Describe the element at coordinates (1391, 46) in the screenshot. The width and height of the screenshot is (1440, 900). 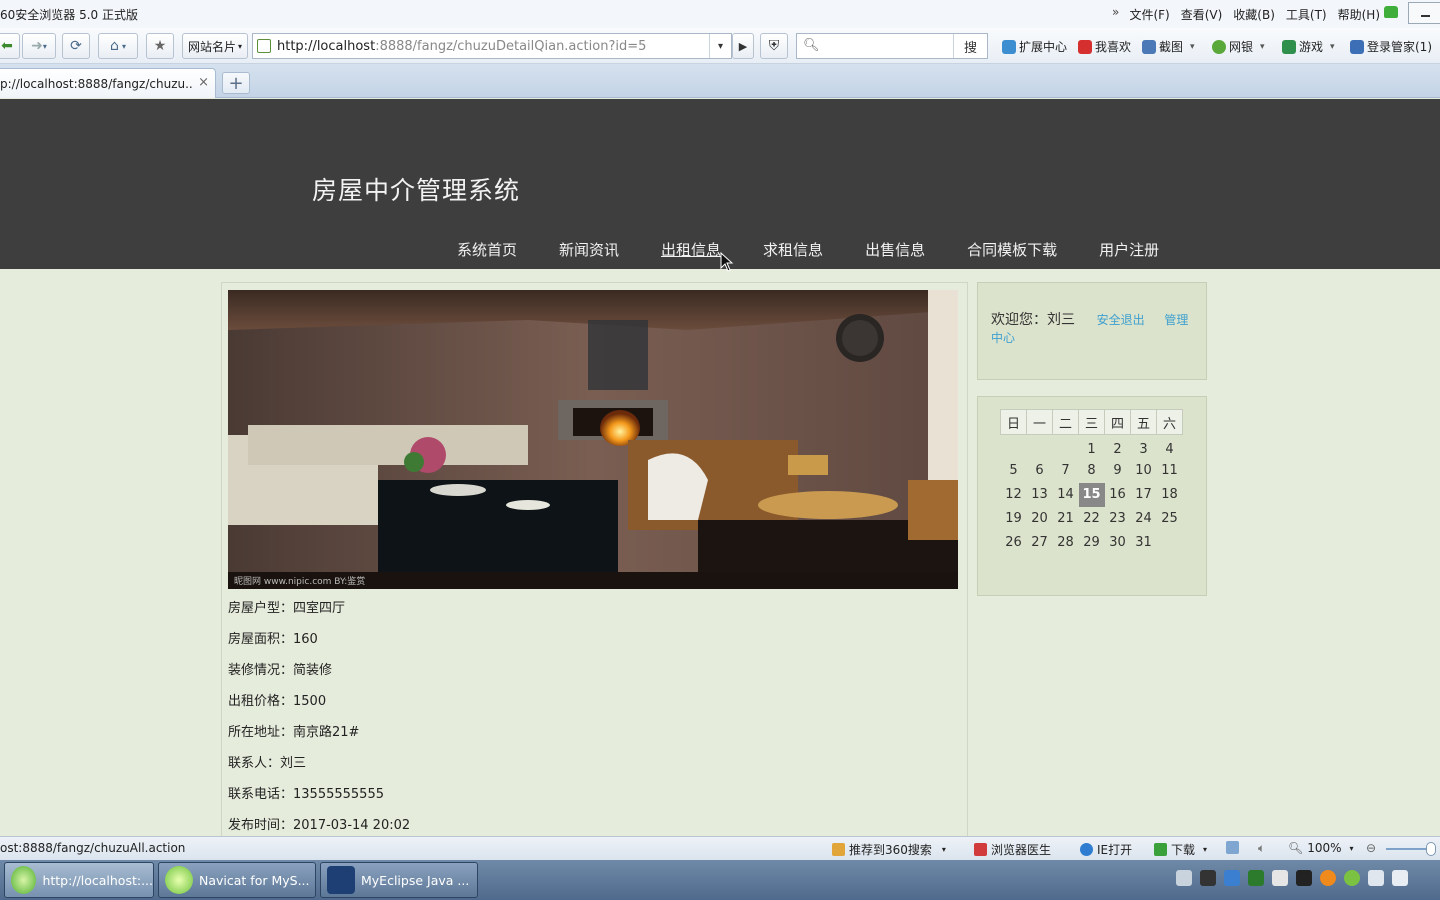
I see `ext-login-manager: 登录管家(1)` at that location.